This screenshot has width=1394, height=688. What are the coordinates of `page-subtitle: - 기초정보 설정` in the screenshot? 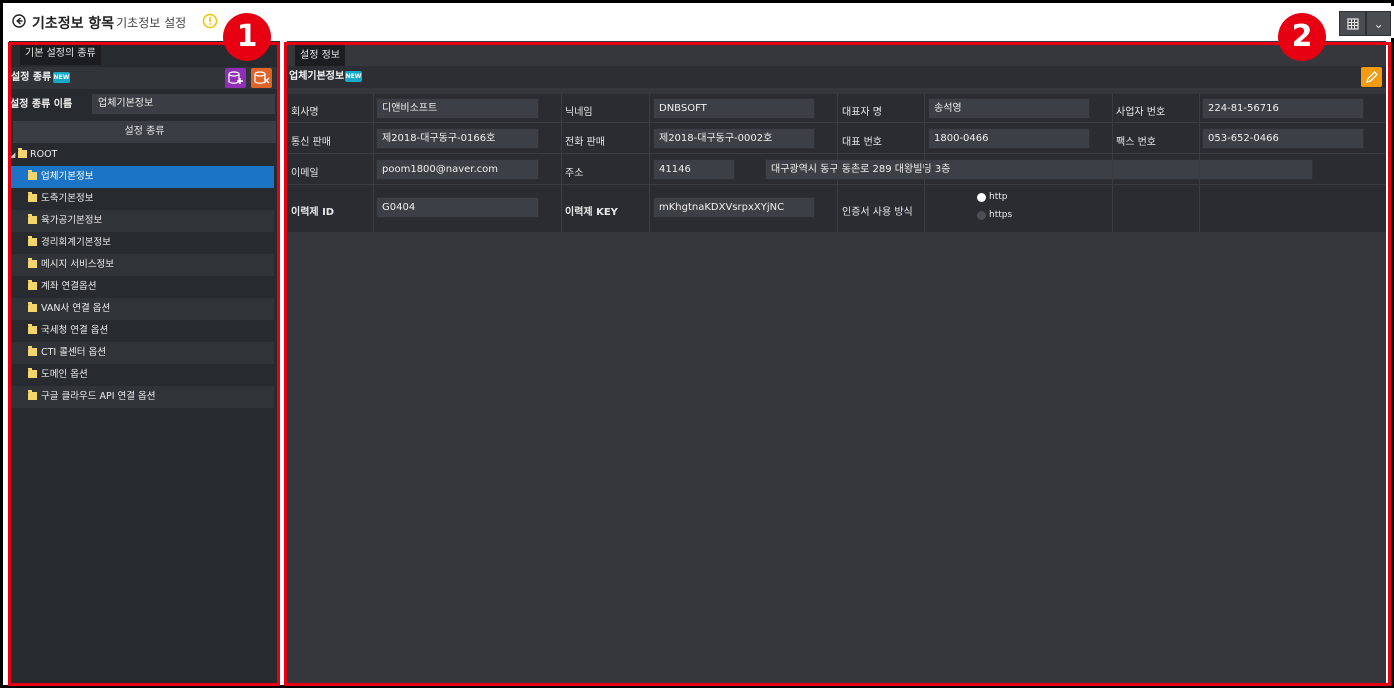 It's located at (147, 23).